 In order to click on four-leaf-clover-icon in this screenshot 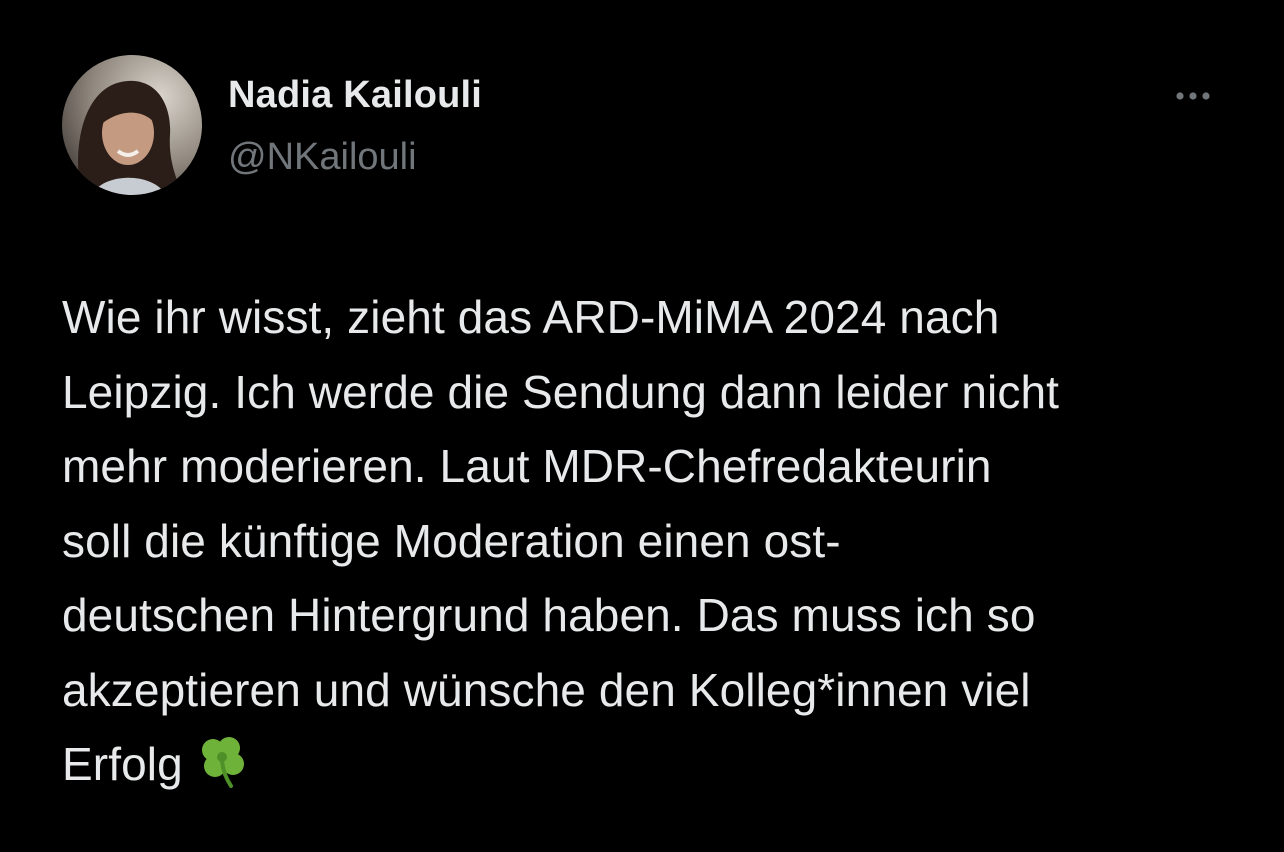, I will do `click(223, 761)`.